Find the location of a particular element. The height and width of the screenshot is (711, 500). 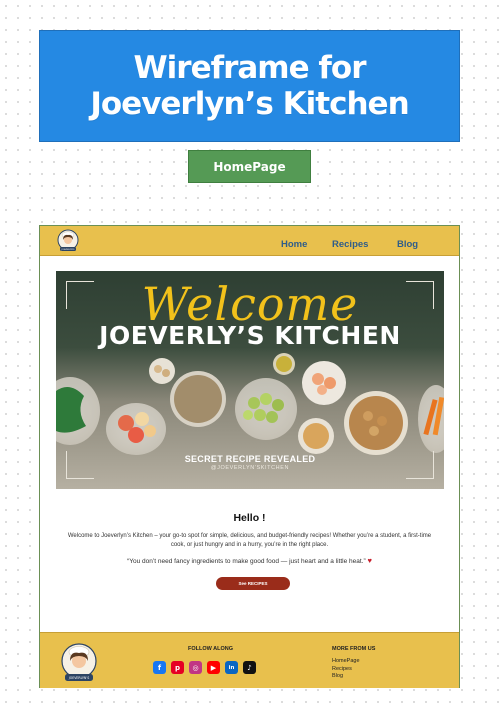

footer-link-recipes: Recipes is located at coordinates (346, 669).